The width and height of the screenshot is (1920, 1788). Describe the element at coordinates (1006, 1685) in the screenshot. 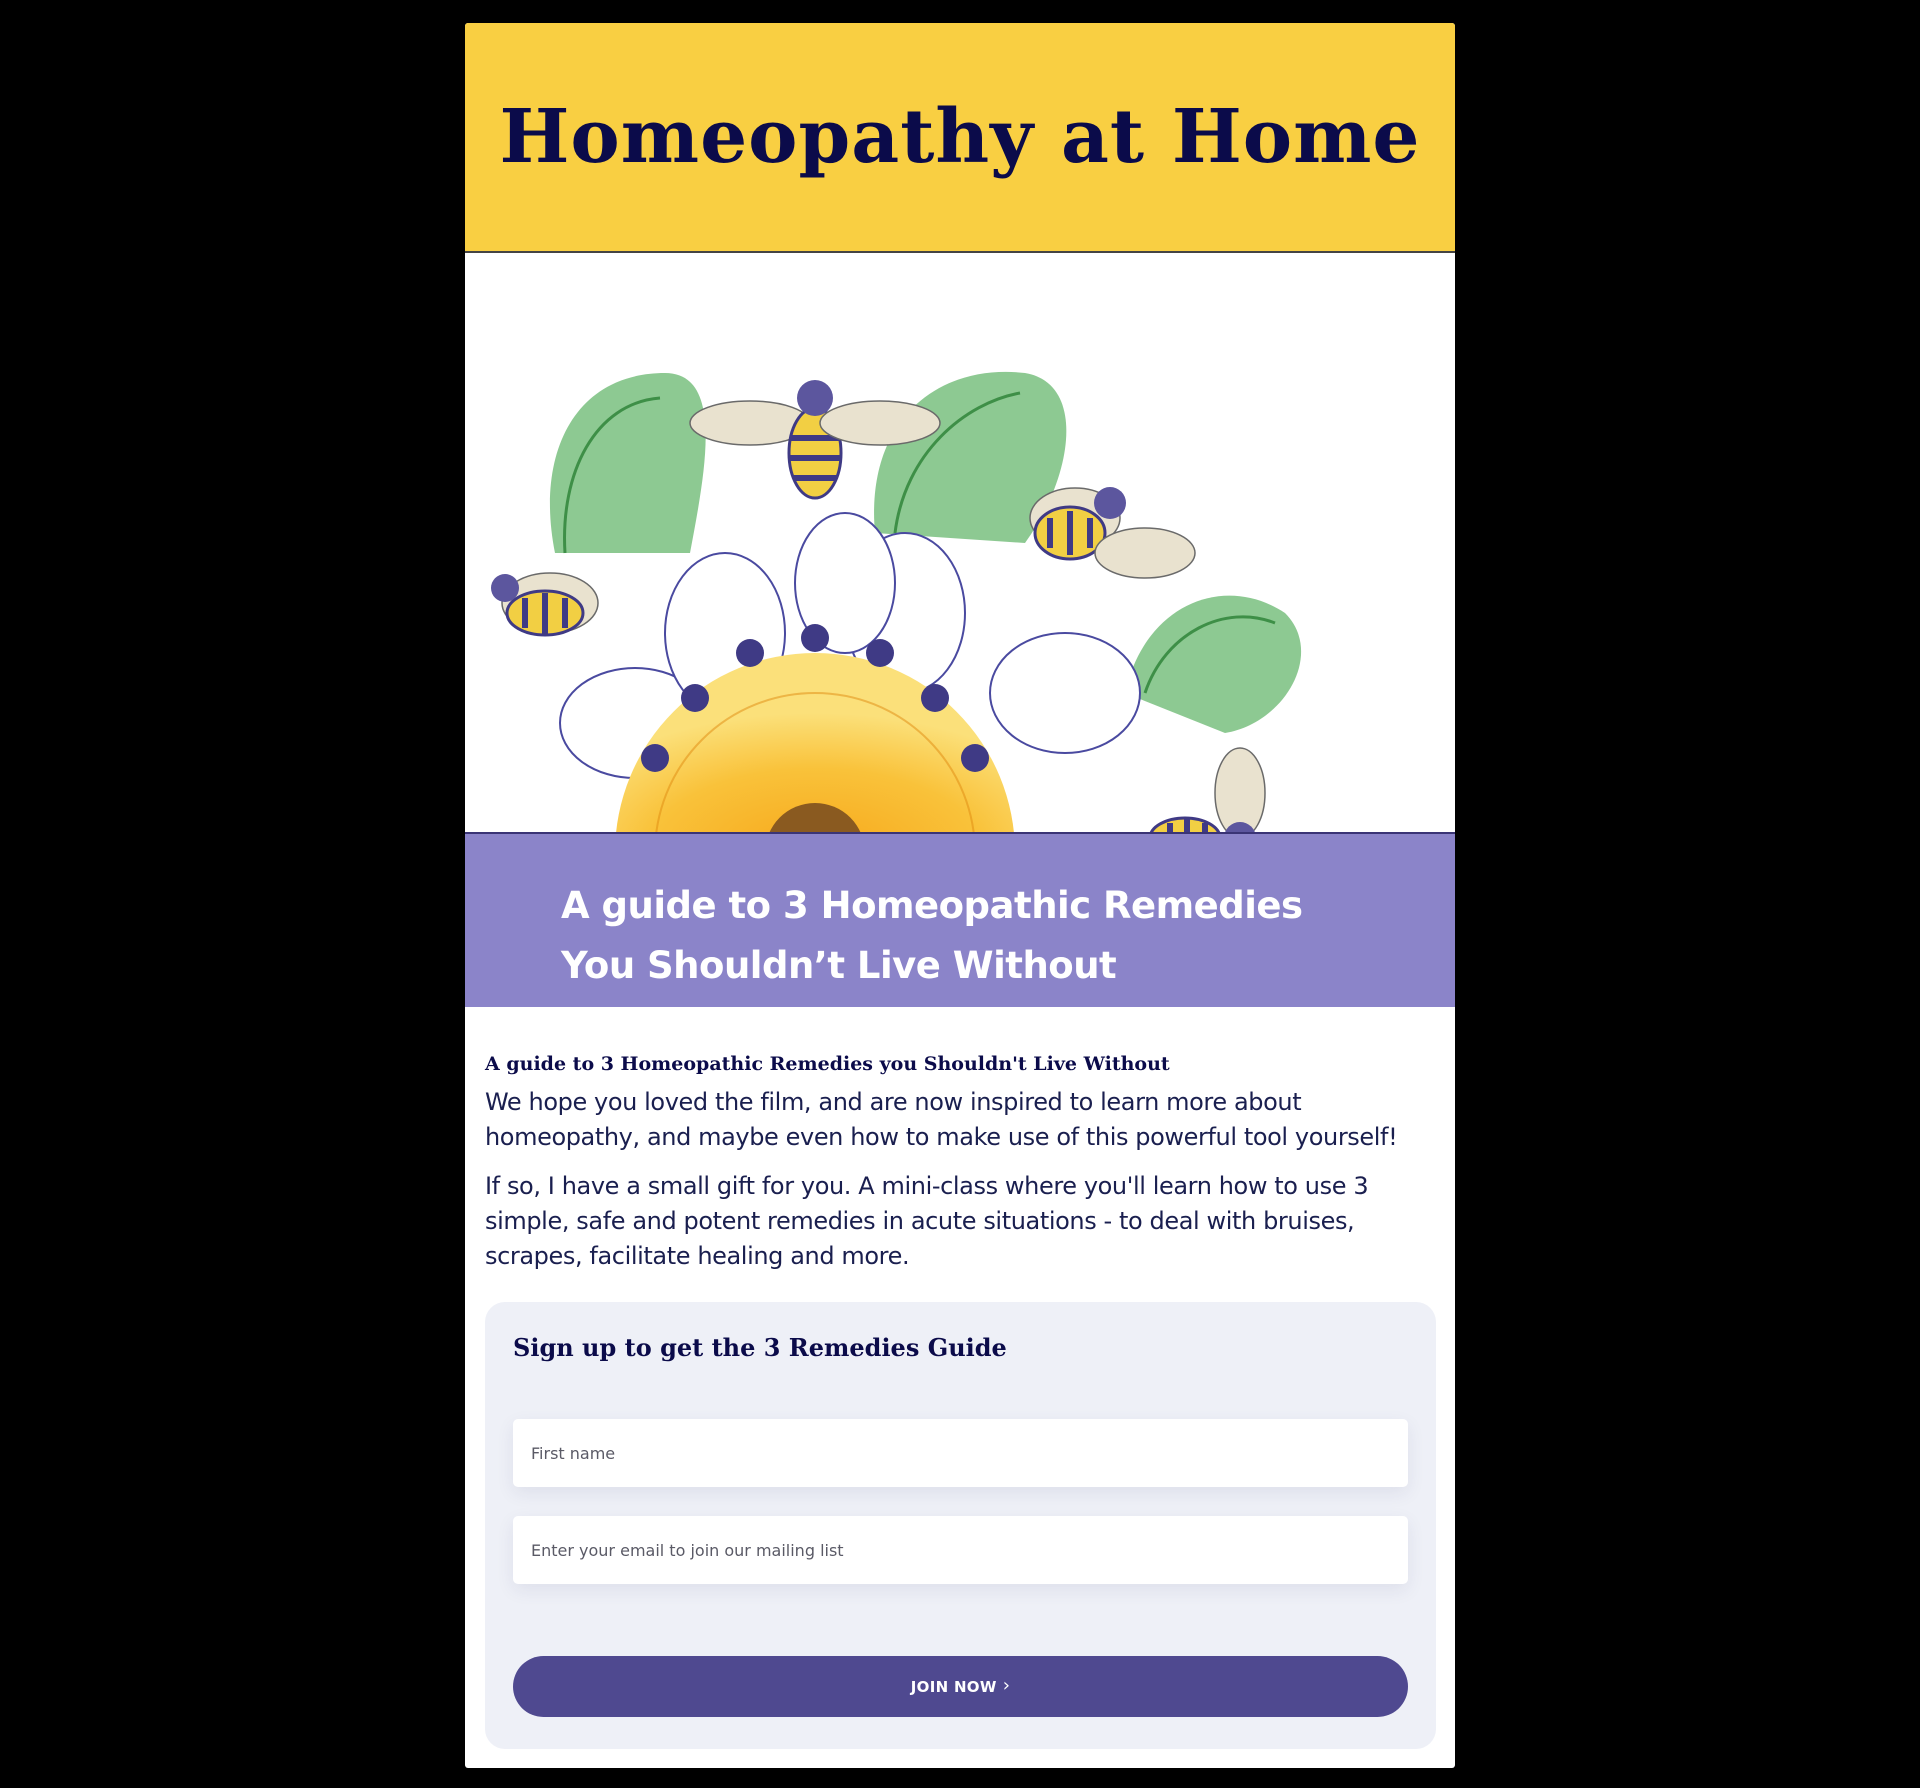

I see `chevron-right-icon: ›` at that location.